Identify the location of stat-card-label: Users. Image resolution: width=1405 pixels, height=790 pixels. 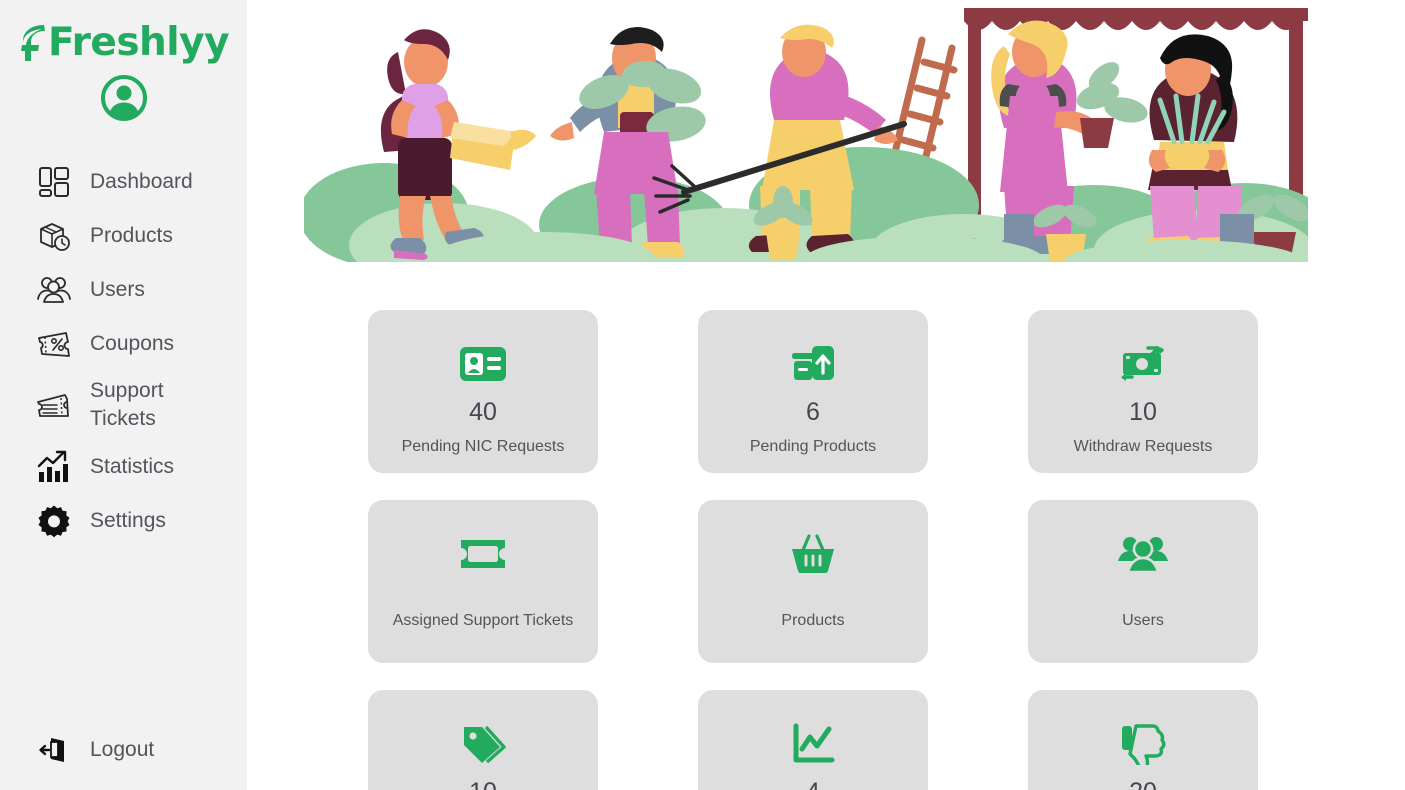
(1143, 620).